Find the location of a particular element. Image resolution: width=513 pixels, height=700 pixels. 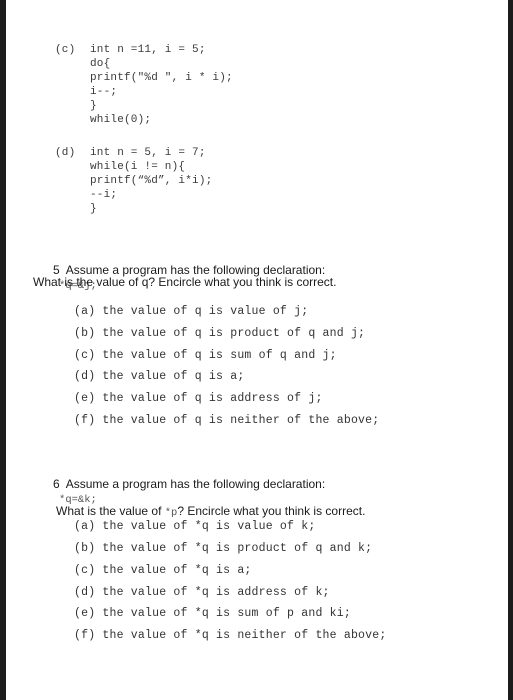

part-c-label: (c) is located at coordinates (65, 50).